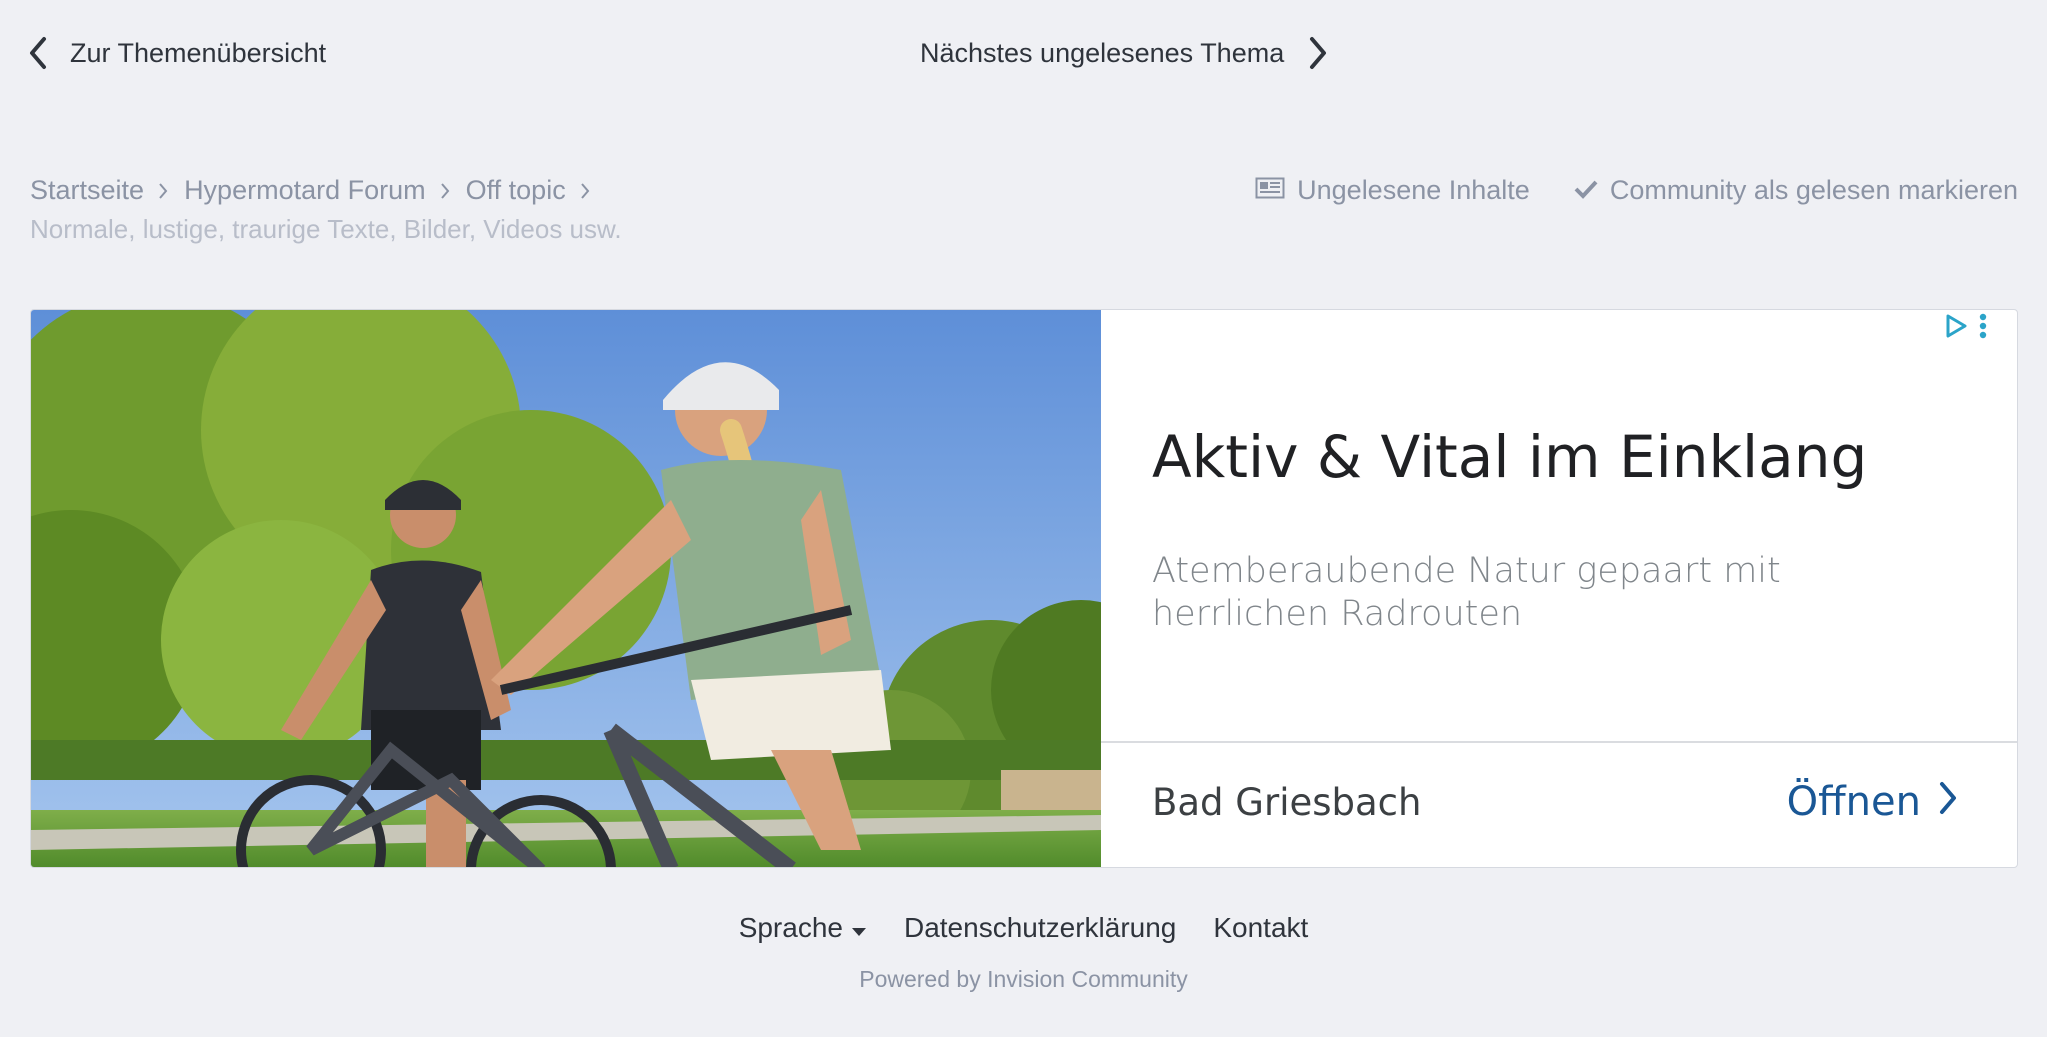 The height and width of the screenshot is (1037, 2047). What do you see at coordinates (305, 190) in the screenshot?
I see `breadcrumb-item-forum: Hypermotard Forum` at bounding box center [305, 190].